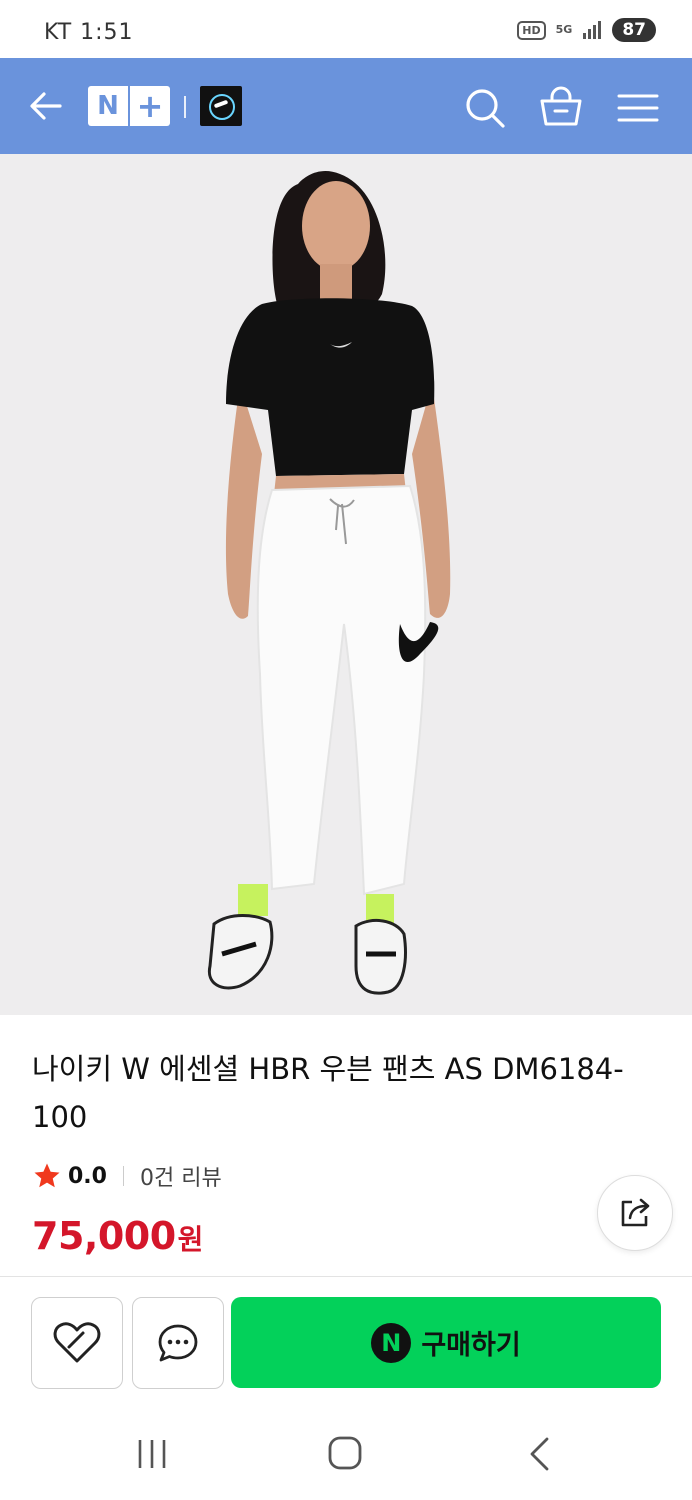 This screenshot has width=692, height=1500. What do you see at coordinates (109, 106) in the screenshot?
I see `logo-n: N` at bounding box center [109, 106].